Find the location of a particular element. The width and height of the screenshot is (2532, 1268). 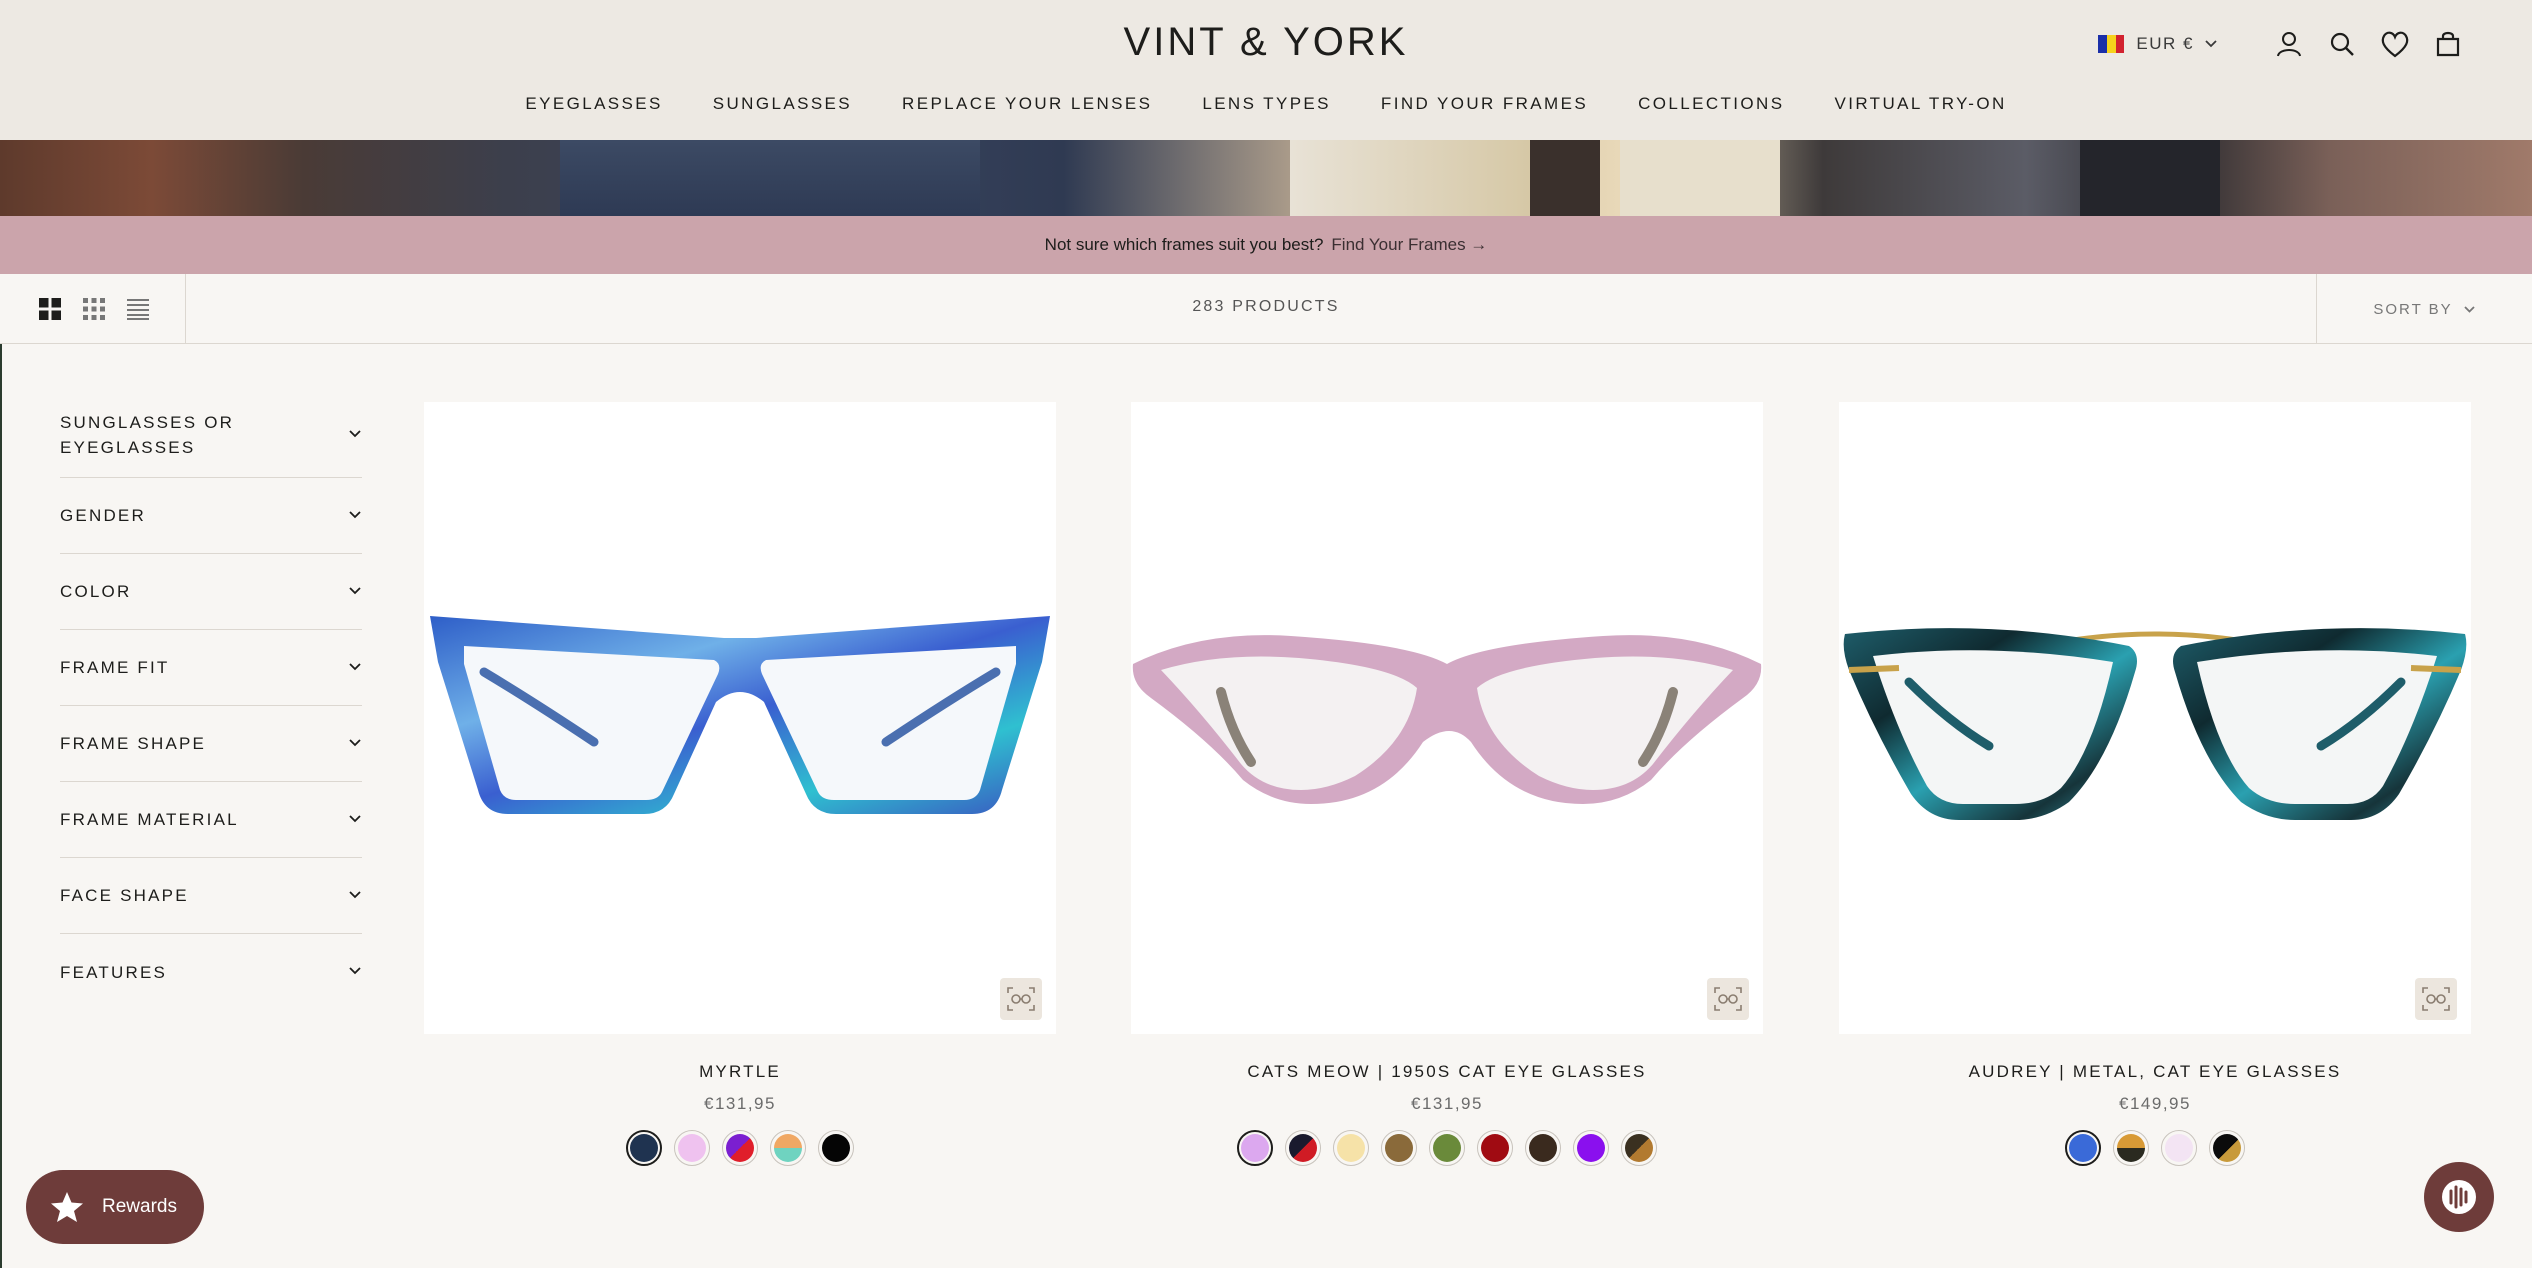

filter-label: FRAME FIT is located at coordinates (115, 667).